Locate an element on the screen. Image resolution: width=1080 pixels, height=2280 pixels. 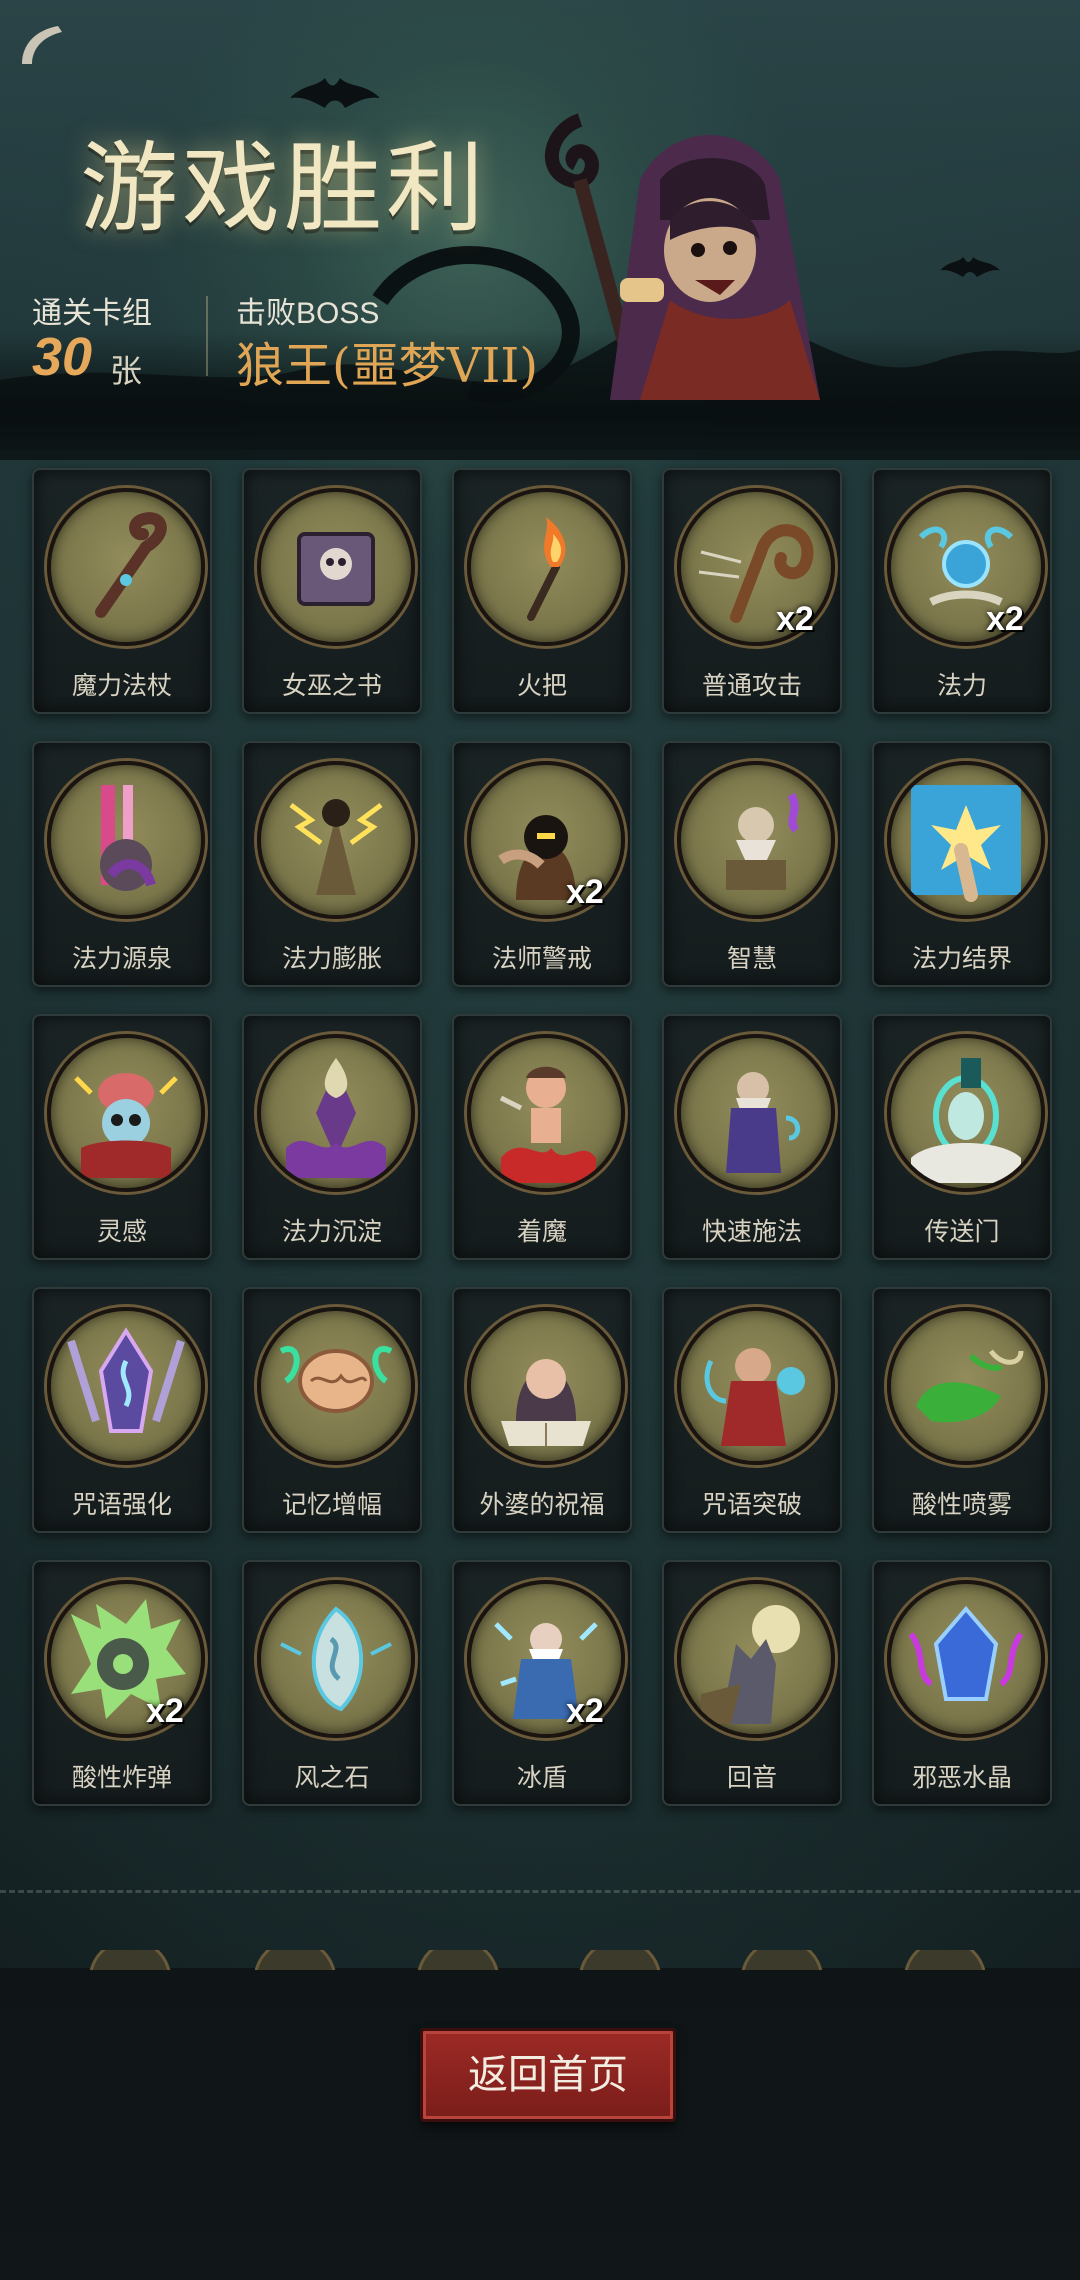
card-skull-book: 女巫之书 is located at coordinates (332, 591).